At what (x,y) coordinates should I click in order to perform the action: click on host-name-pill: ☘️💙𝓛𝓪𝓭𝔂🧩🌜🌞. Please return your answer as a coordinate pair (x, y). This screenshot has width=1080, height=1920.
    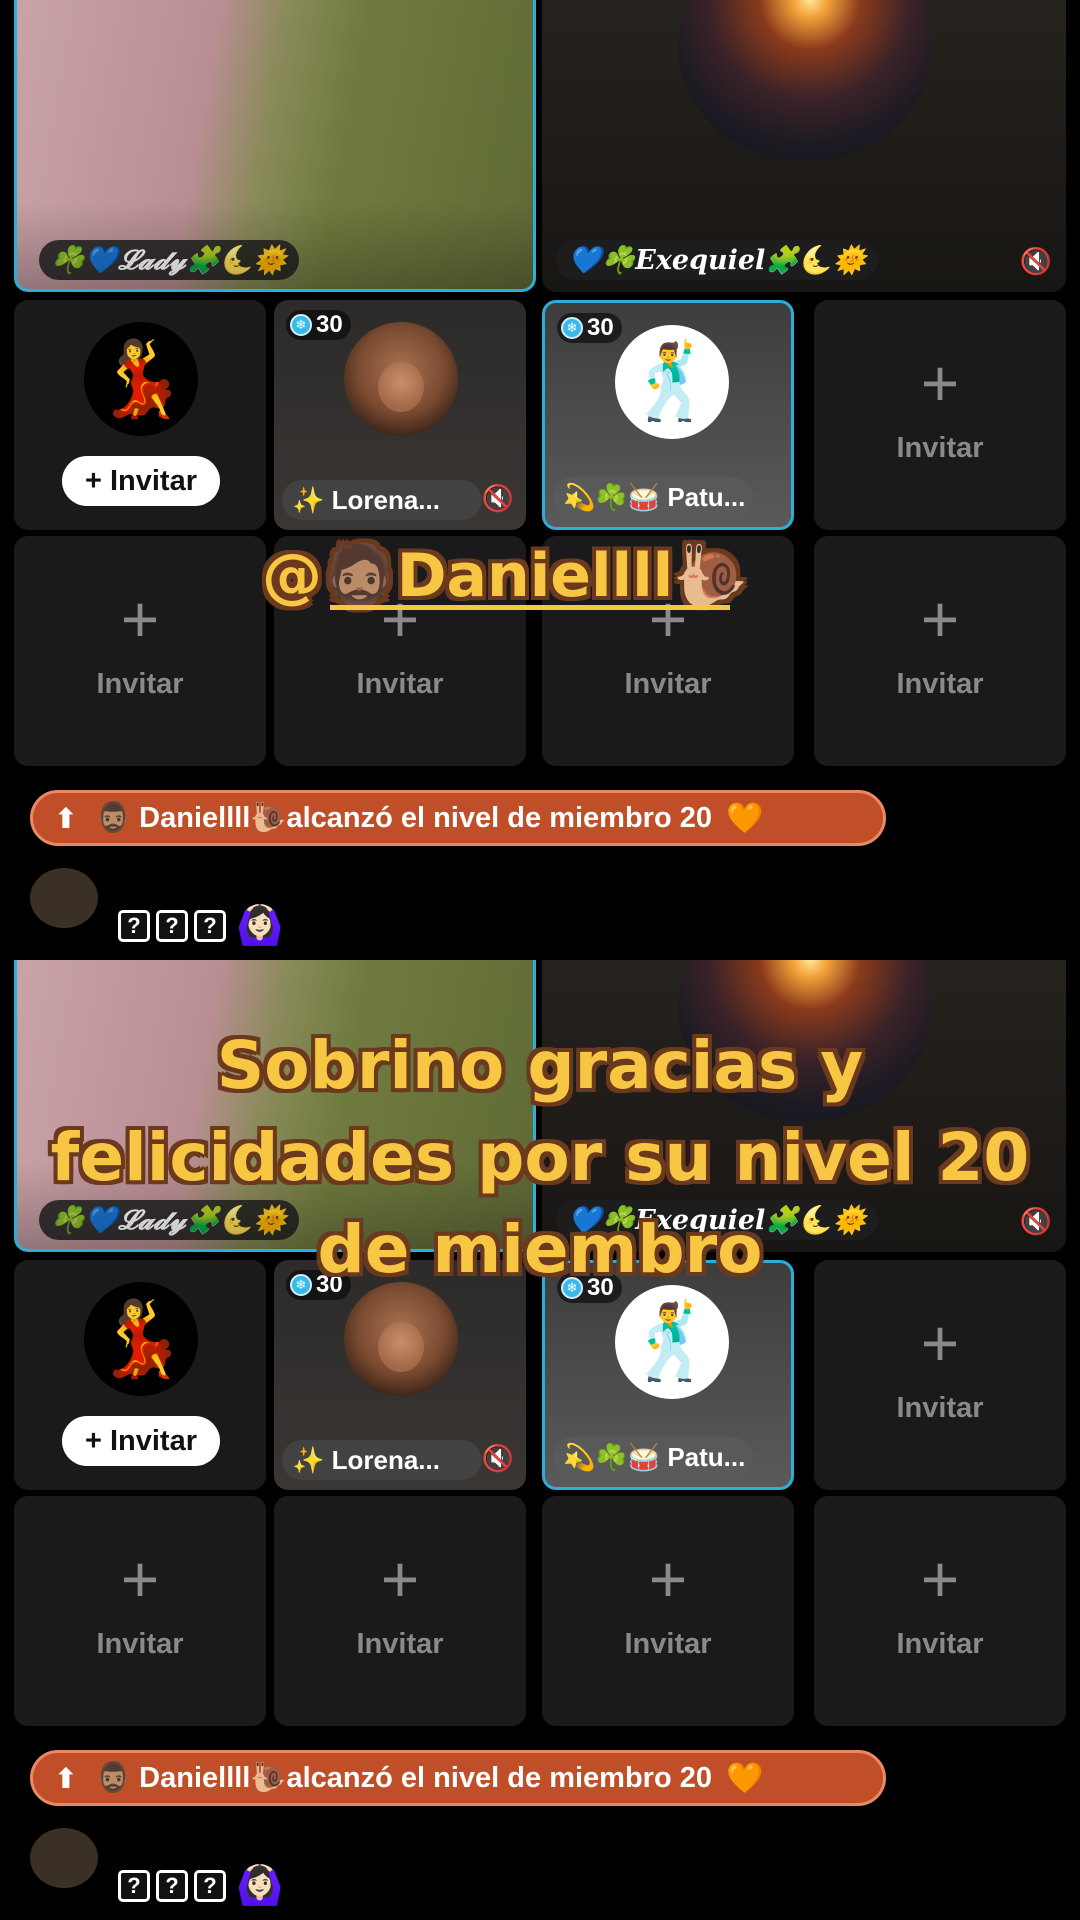
    Looking at the image, I should click on (169, 260).